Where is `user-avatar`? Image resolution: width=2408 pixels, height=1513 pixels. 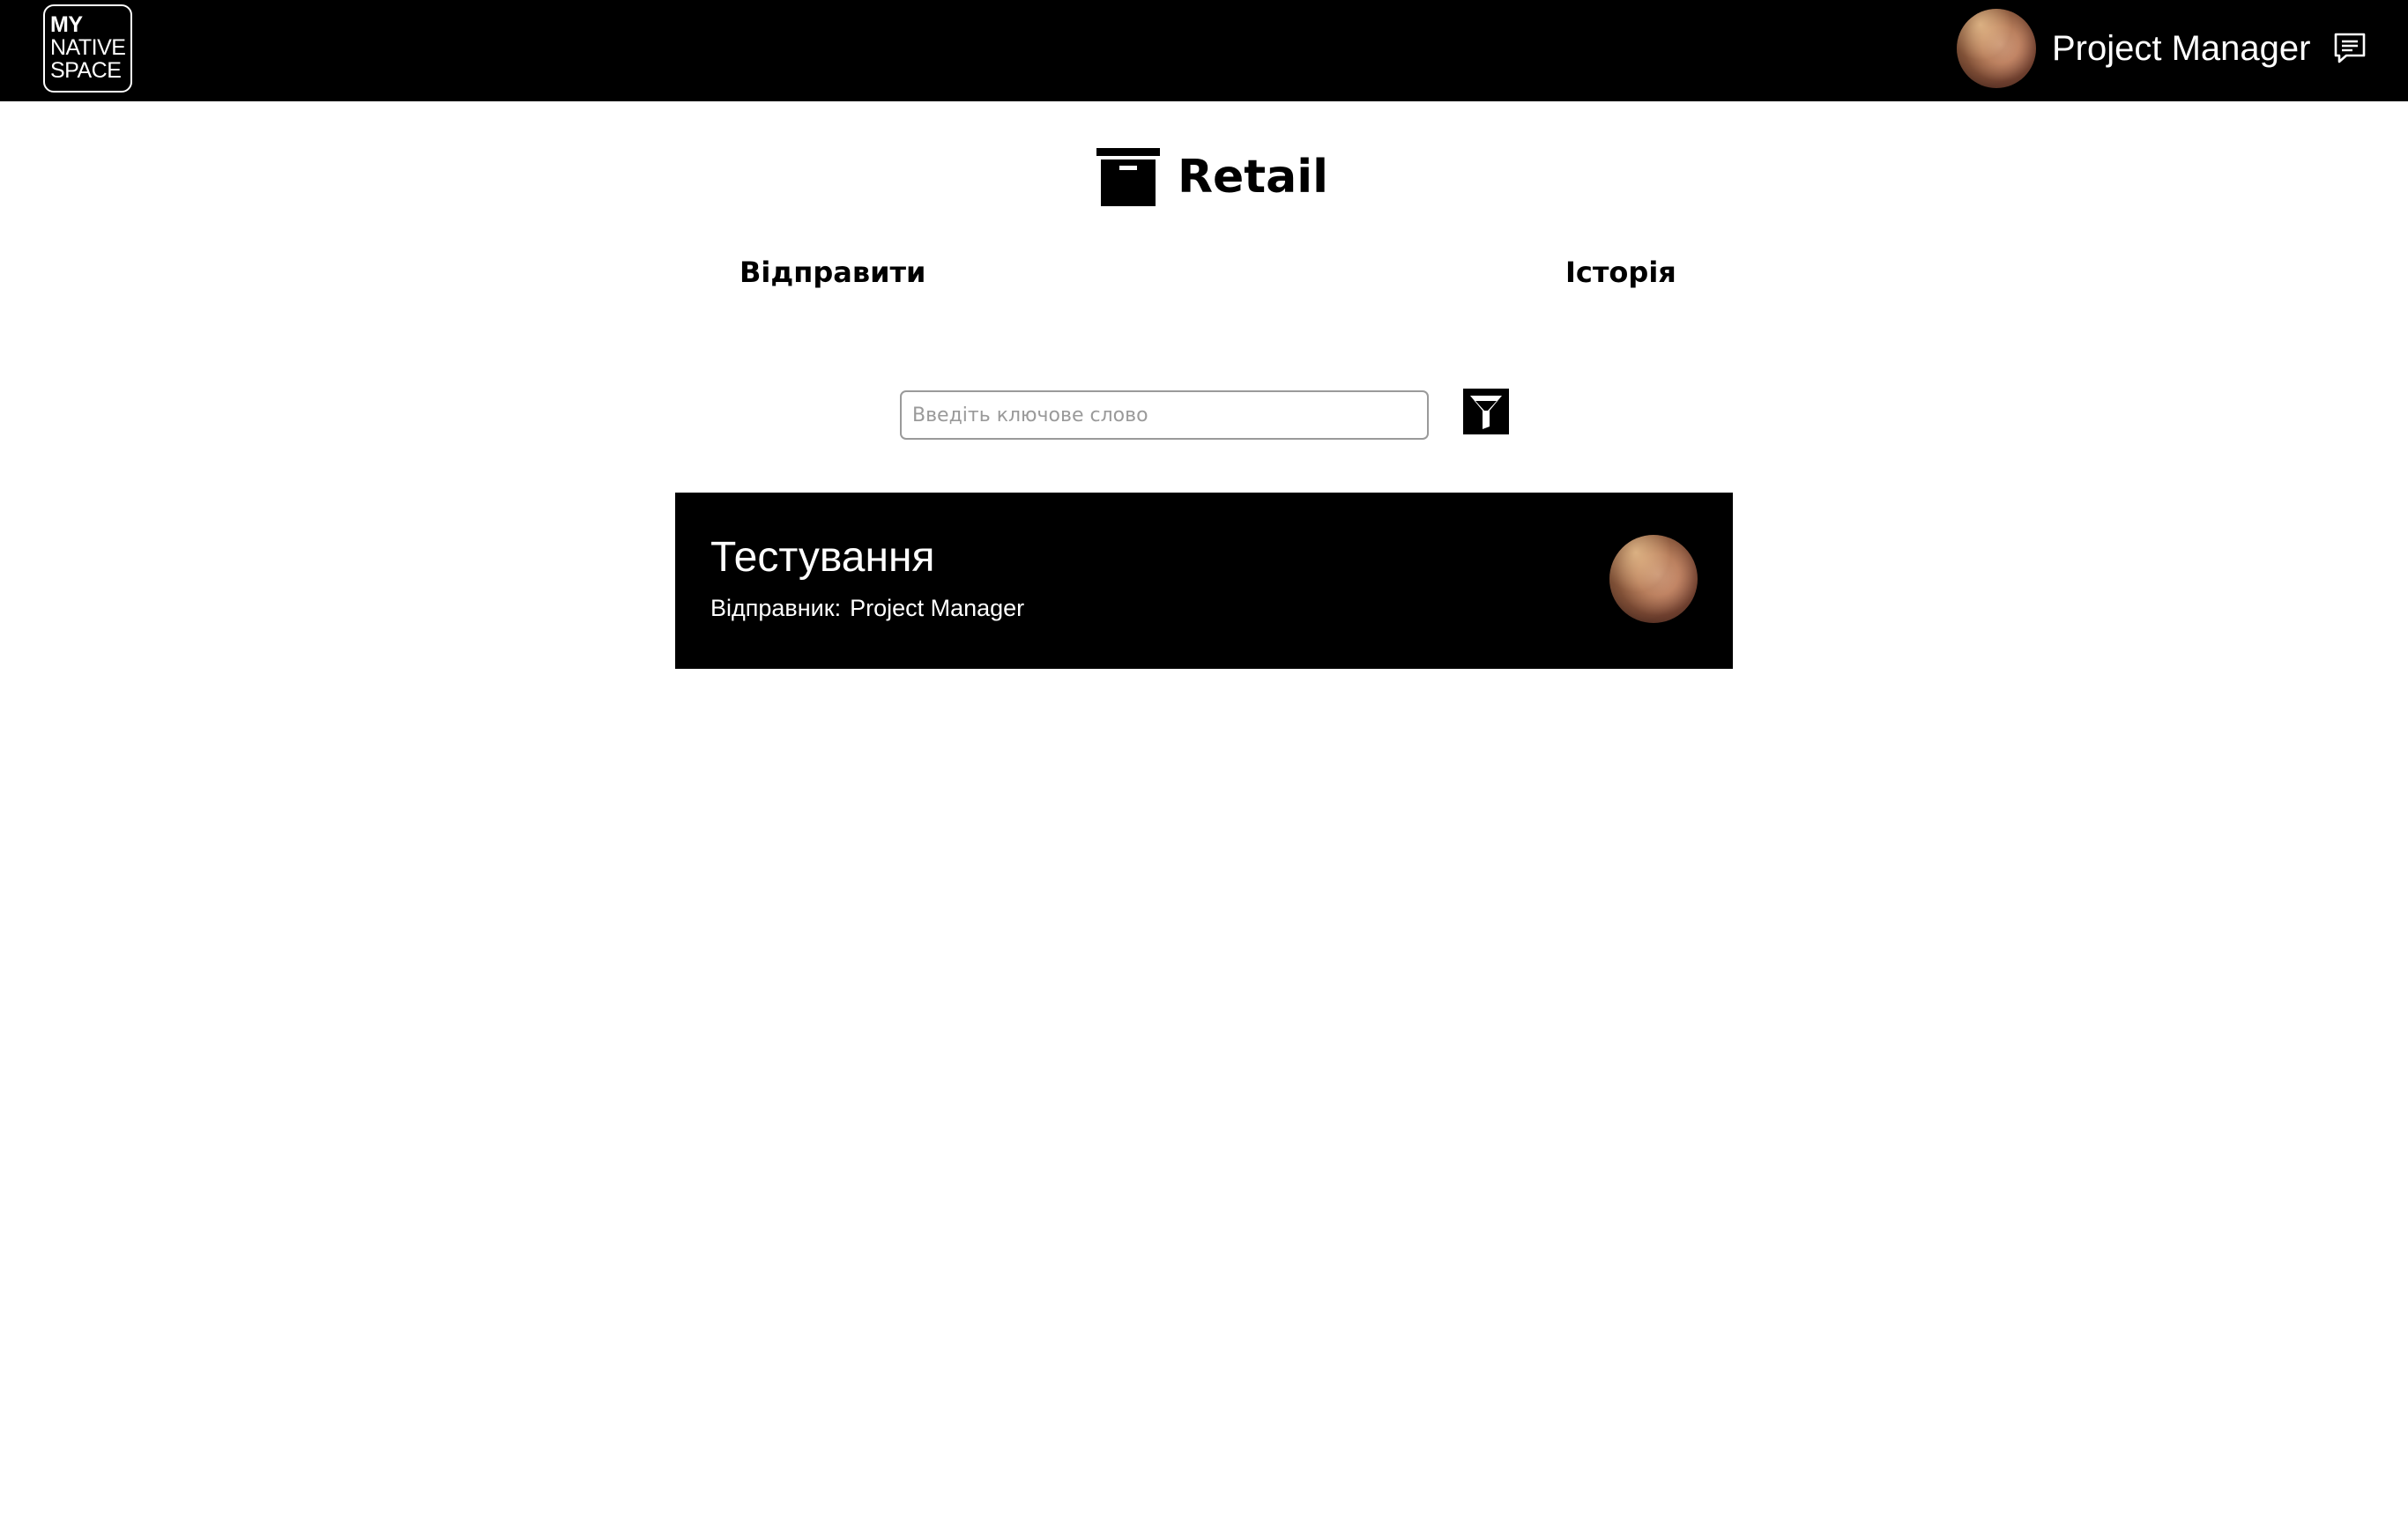
user-avatar is located at coordinates (1996, 49).